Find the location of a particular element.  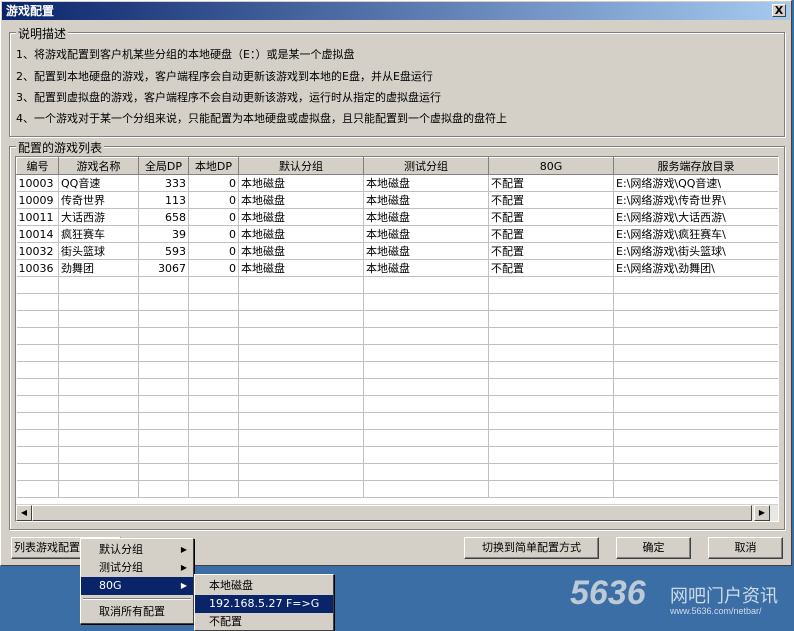

cancel-button: 取消 is located at coordinates (745, 548).